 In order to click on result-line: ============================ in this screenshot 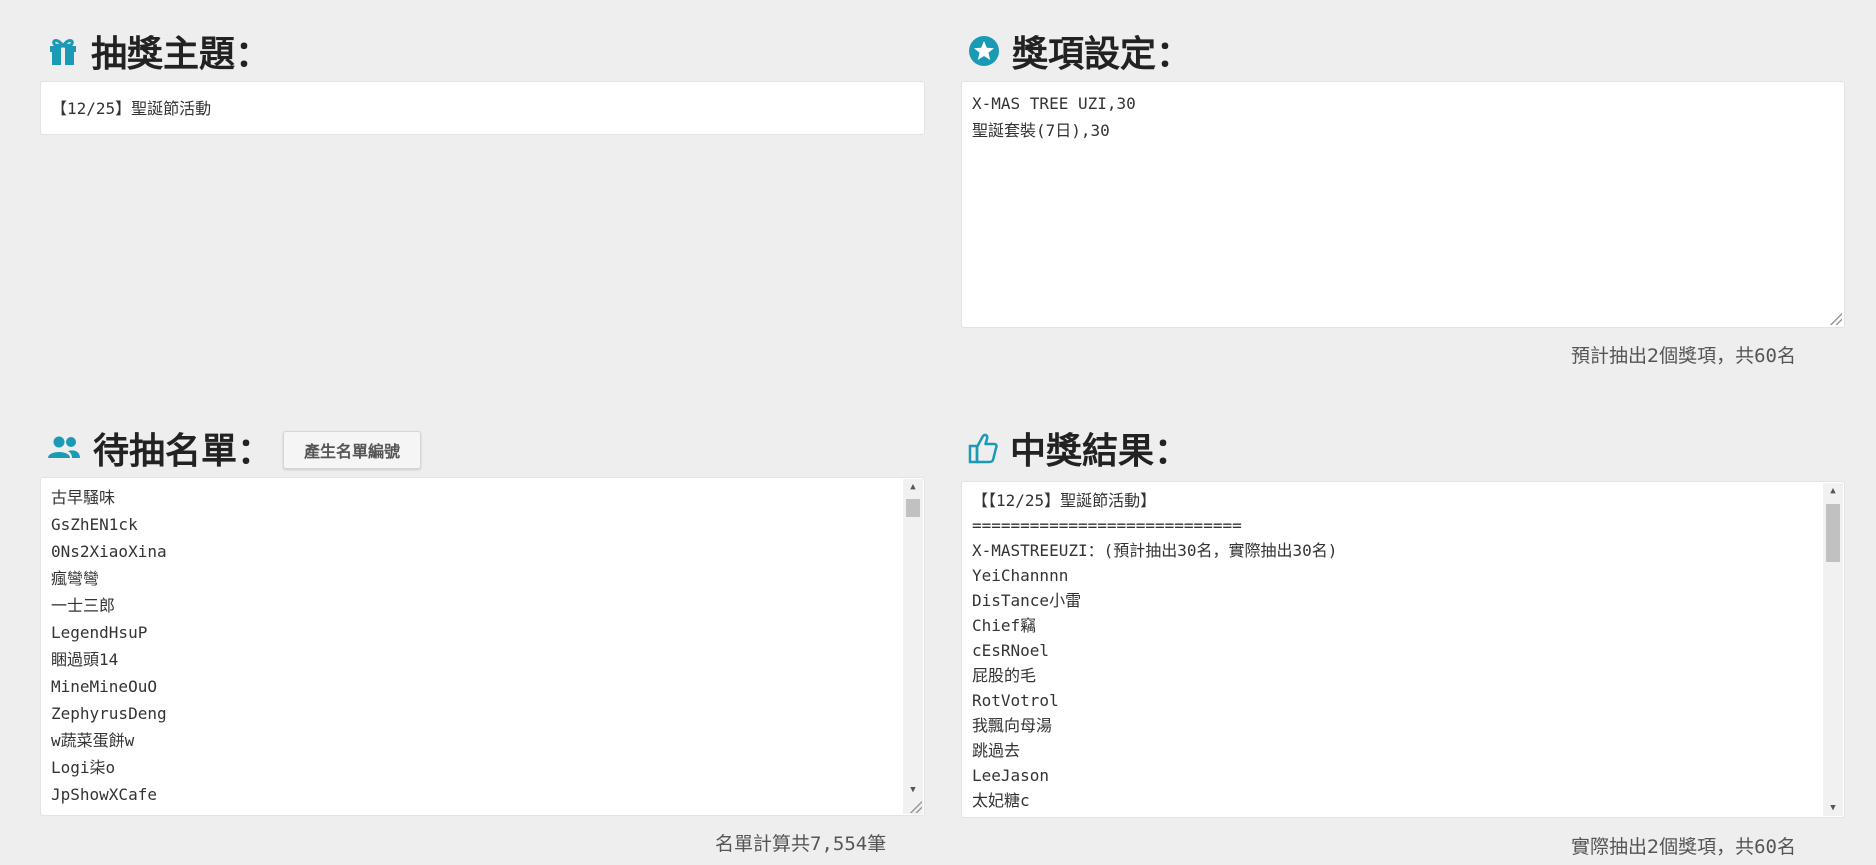, I will do `click(1107, 525)`.